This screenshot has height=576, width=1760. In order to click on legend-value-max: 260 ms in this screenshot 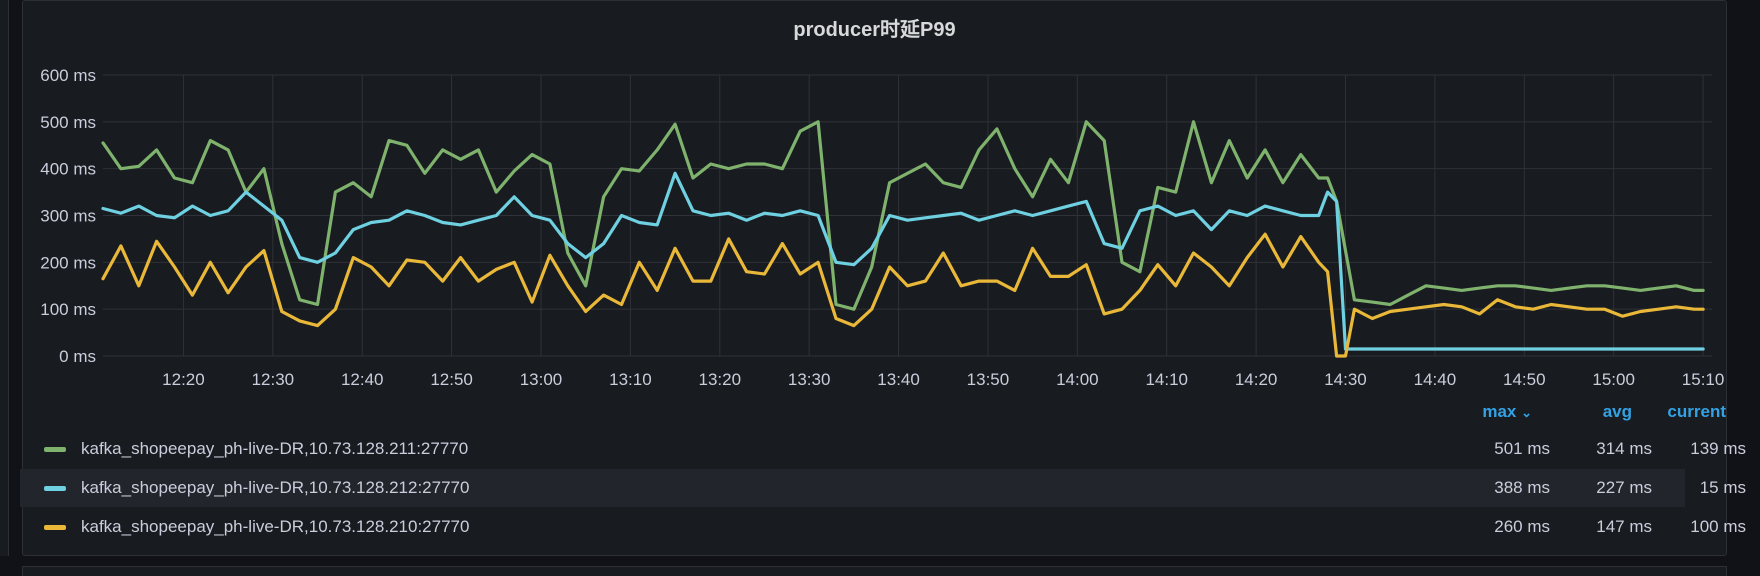, I will do `click(1522, 526)`.